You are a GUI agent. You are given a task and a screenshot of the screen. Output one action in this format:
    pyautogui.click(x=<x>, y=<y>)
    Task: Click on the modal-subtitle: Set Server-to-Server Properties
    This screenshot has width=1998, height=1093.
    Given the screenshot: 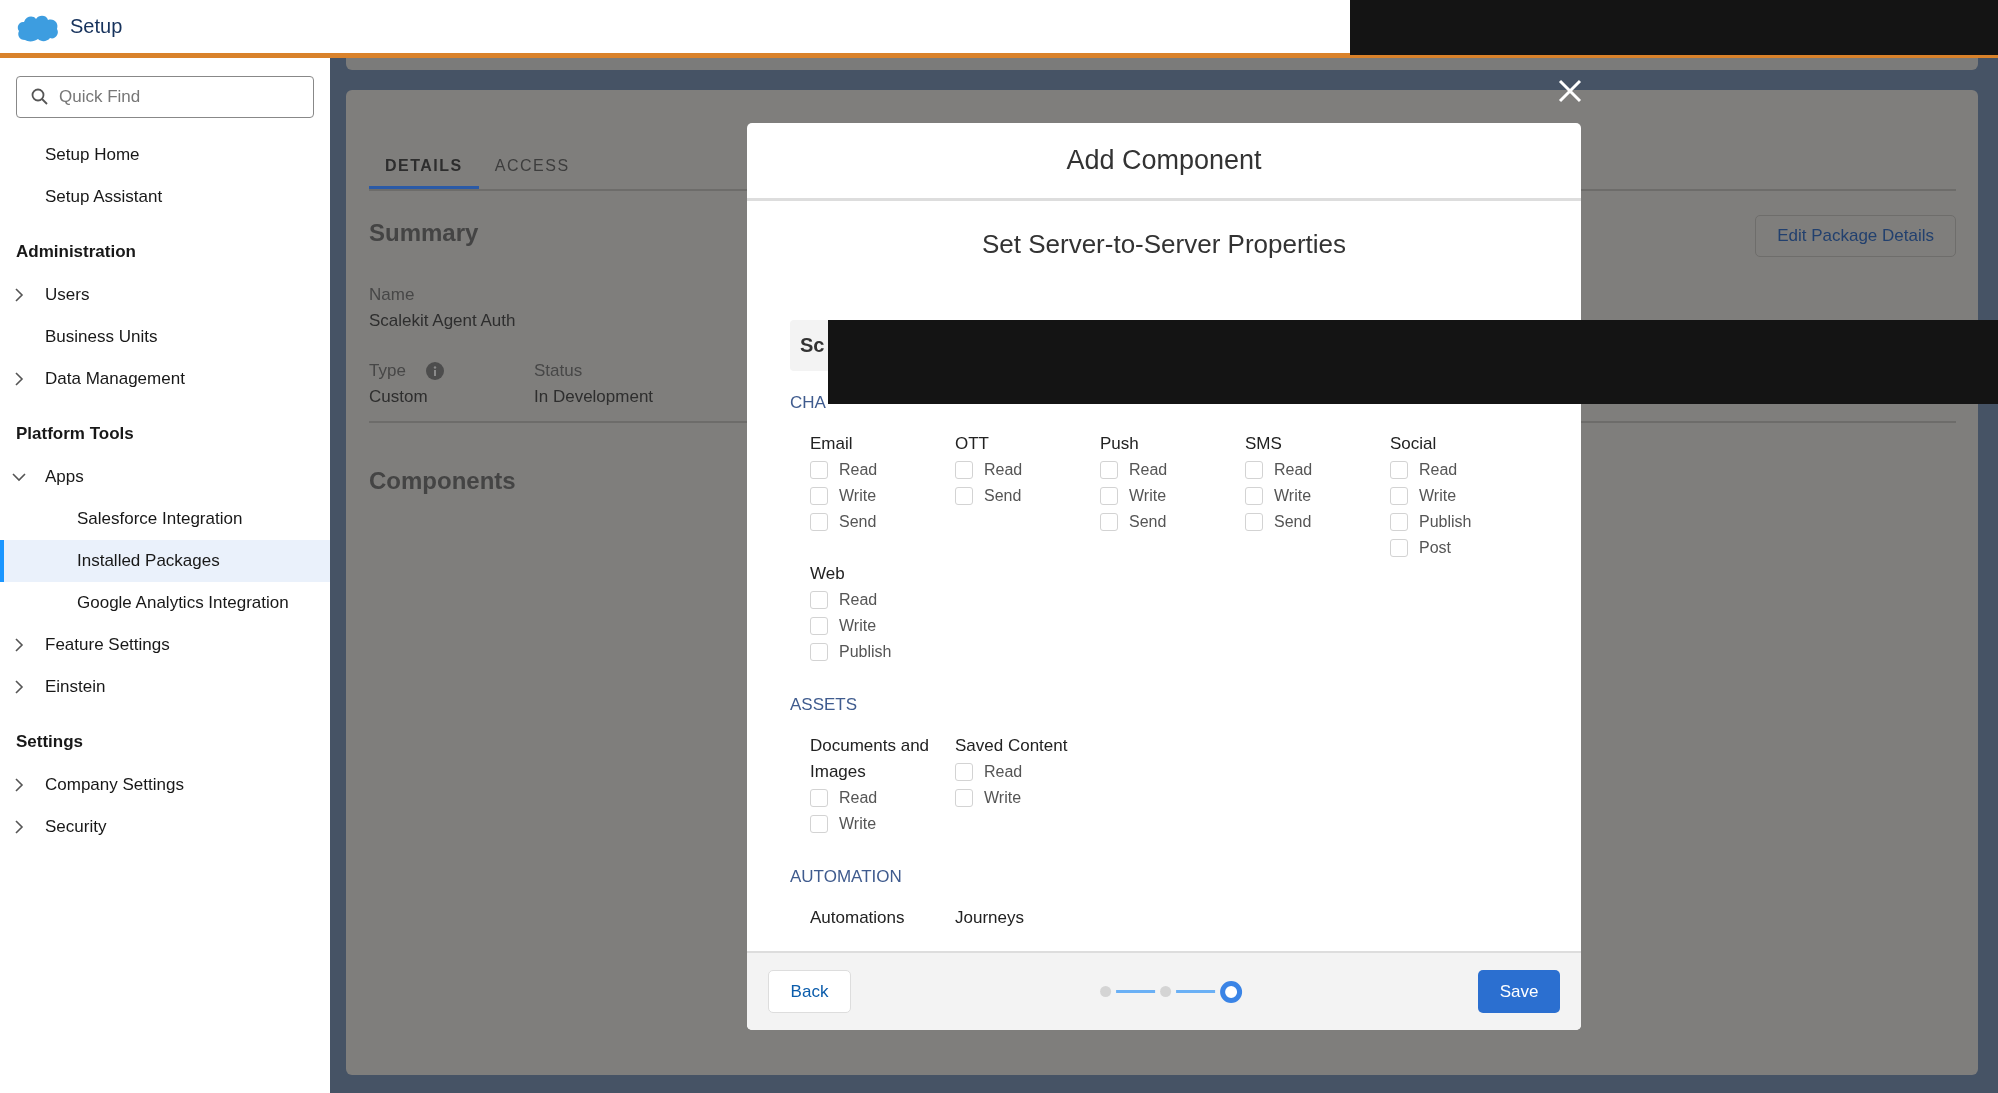 What is the action you would take?
    pyautogui.click(x=1164, y=244)
    